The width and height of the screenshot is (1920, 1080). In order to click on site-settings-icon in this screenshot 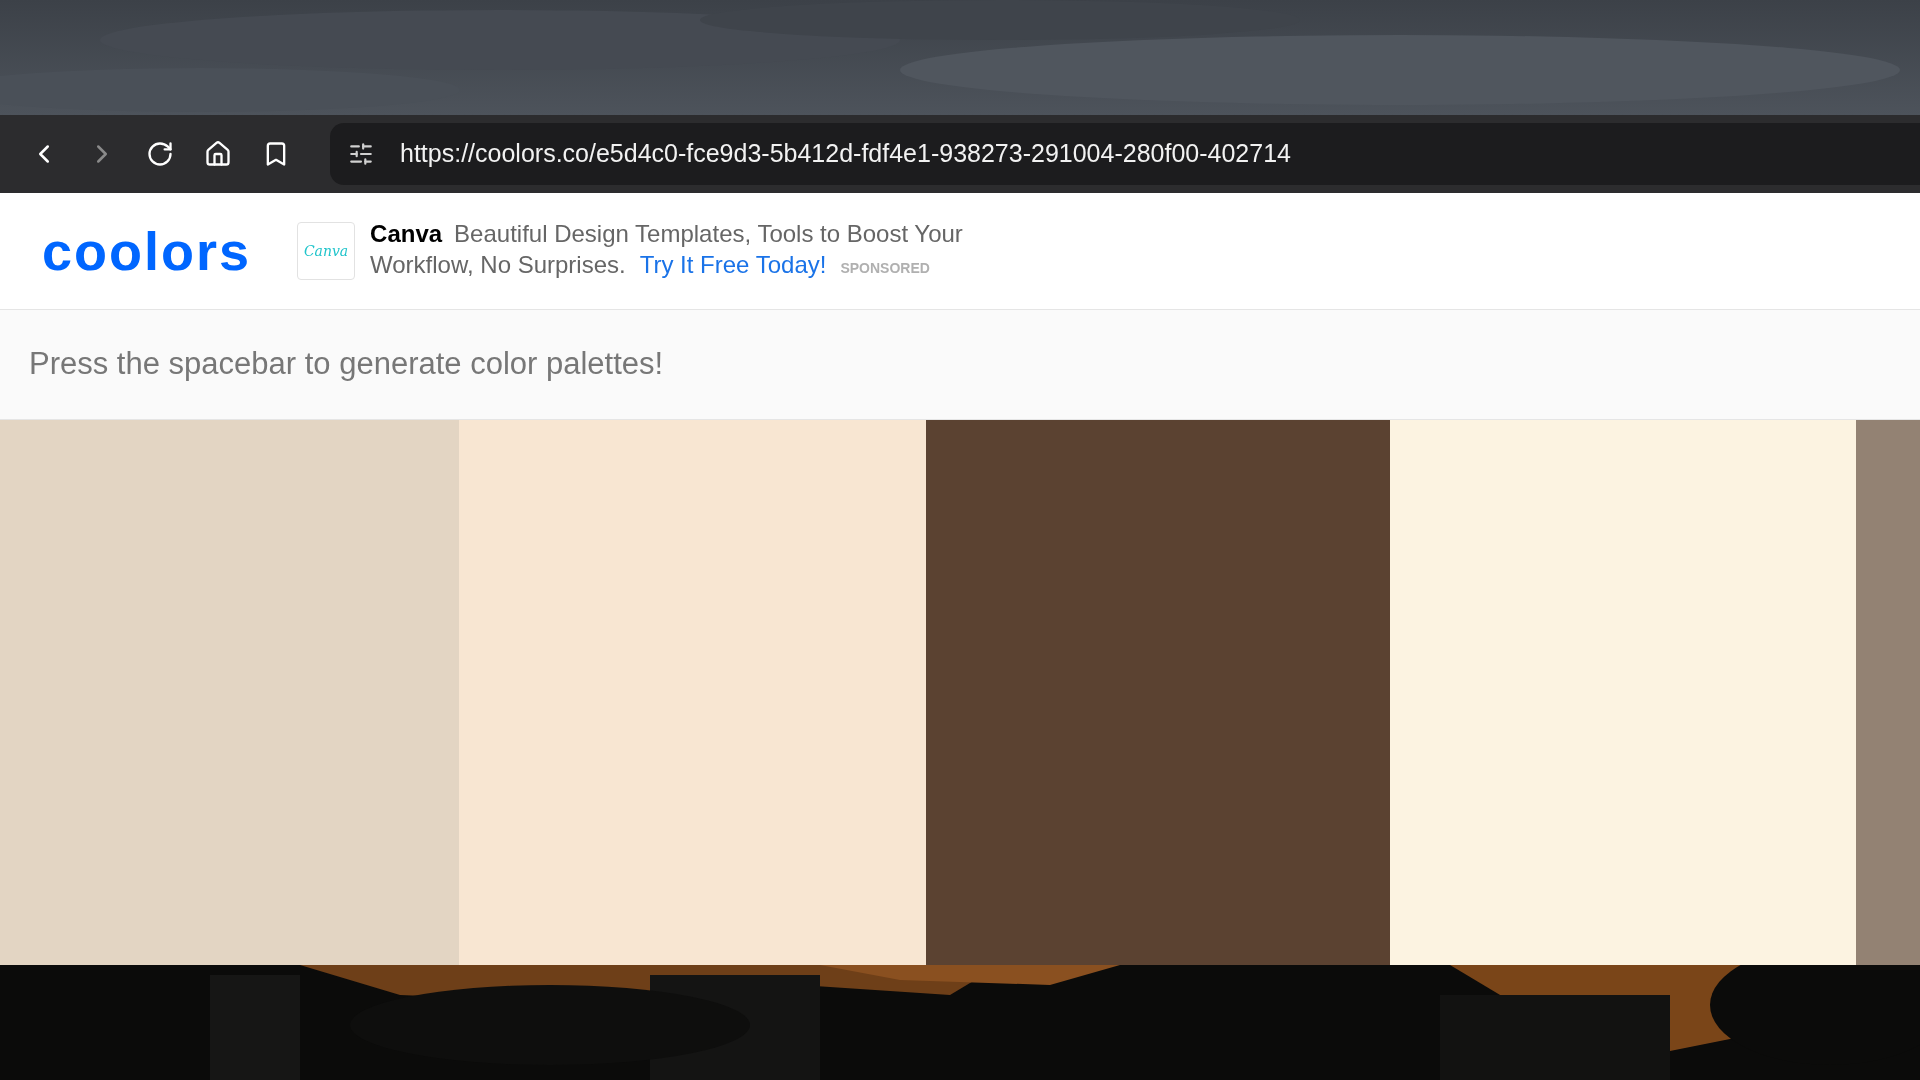, I will do `click(361, 154)`.